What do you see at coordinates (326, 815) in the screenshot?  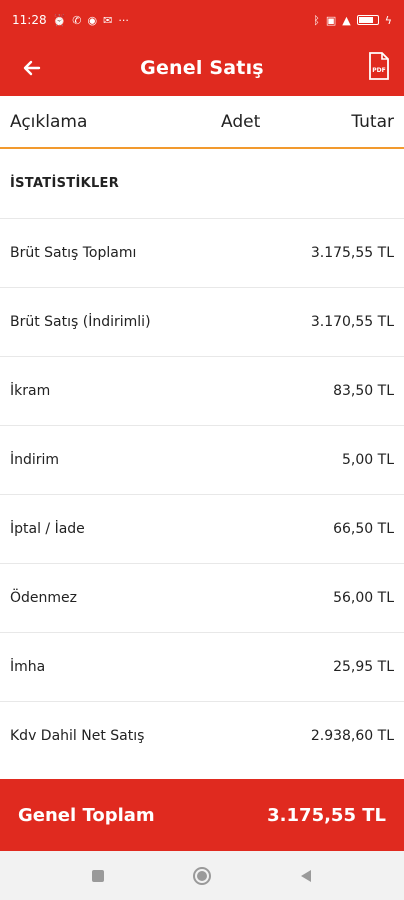 I see `grand-total-value: 3.175,55 TL` at bounding box center [326, 815].